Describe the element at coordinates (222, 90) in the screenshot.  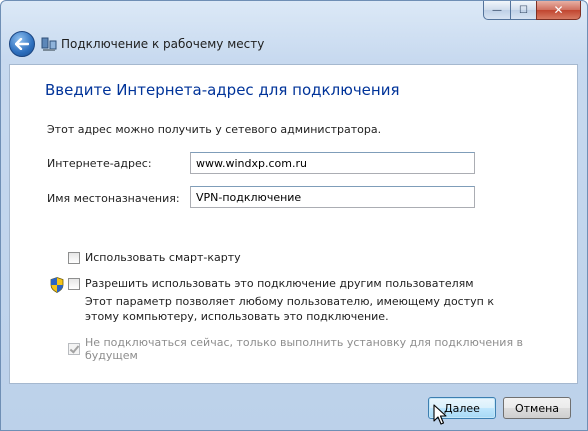
I see `page-heading: Введите Интернета-адрес для подключения` at that location.